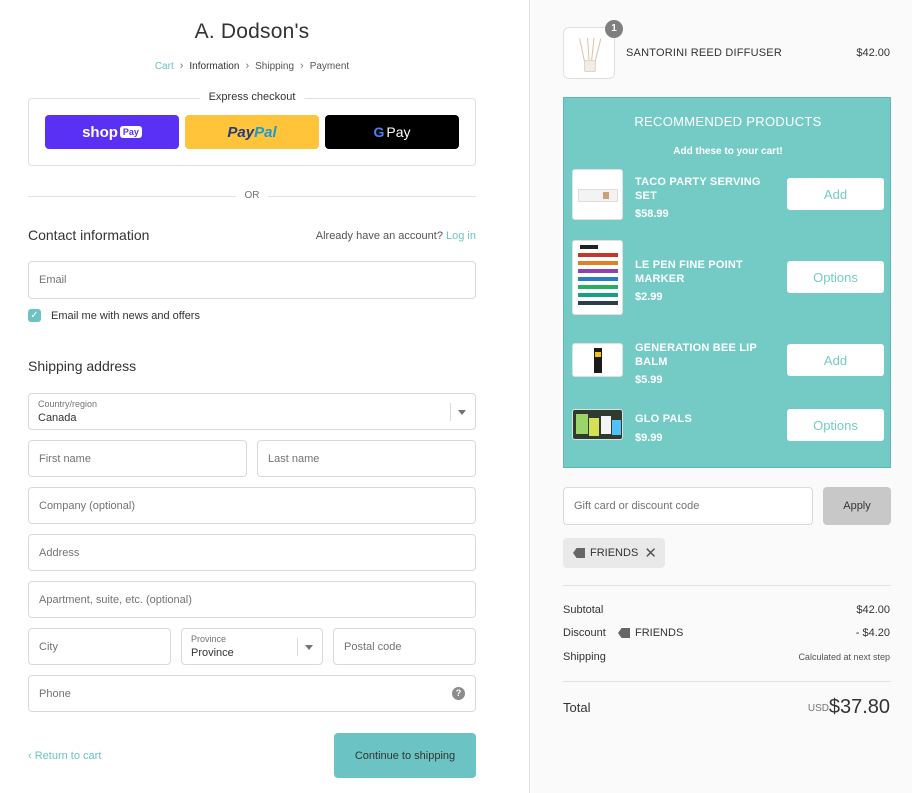 The image size is (912, 793). What do you see at coordinates (252, 552) in the screenshot?
I see `address-field: Address` at bounding box center [252, 552].